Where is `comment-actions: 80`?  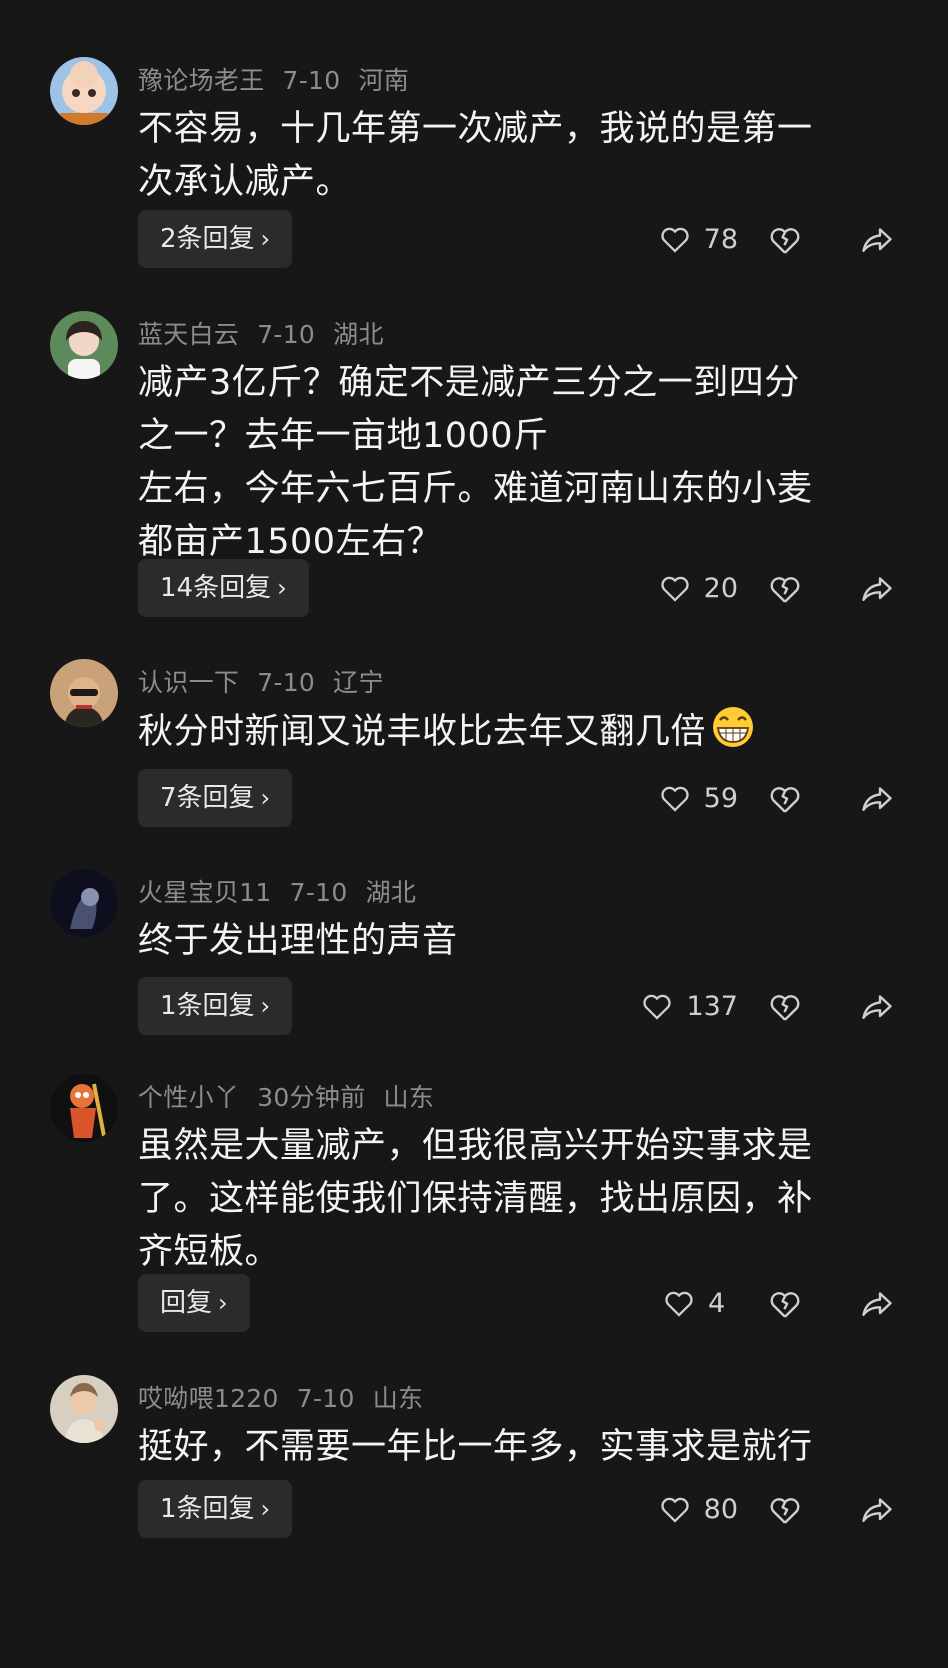
comment-actions: 80 is located at coordinates (474, 1509).